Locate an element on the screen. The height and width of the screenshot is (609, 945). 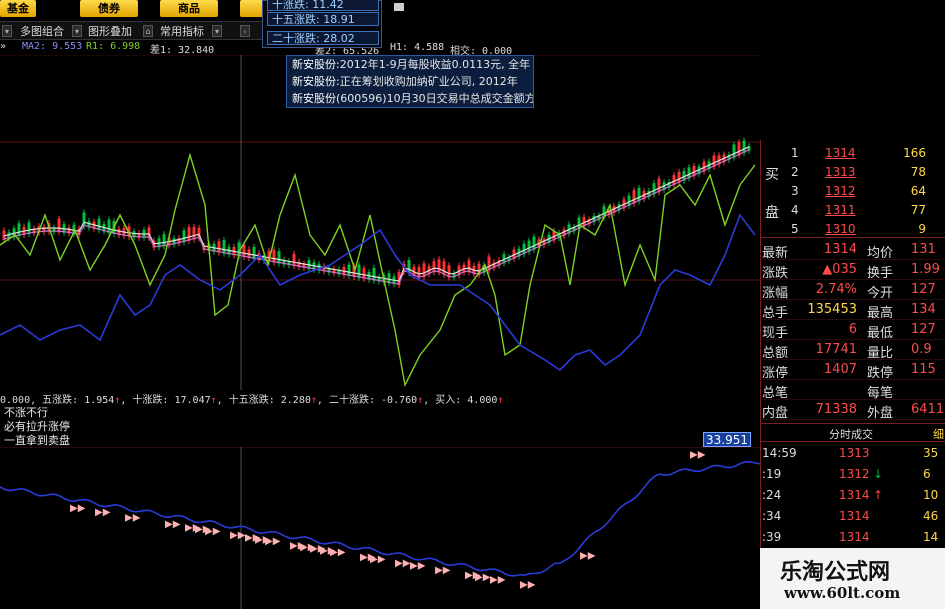
quote-value: 1.99 is located at coordinates (925, 269).